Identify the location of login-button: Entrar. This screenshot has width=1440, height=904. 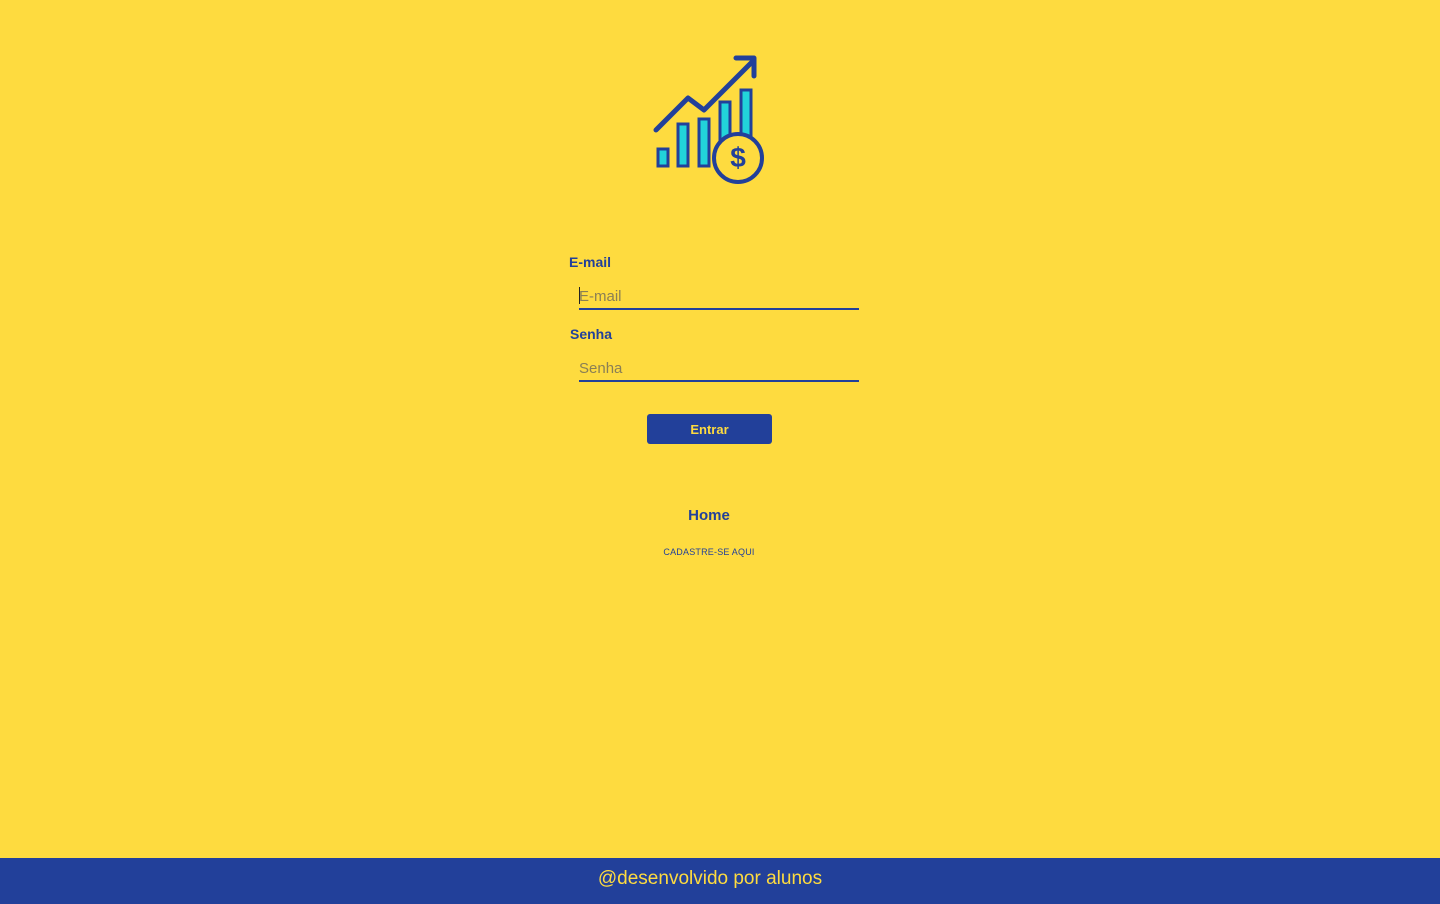
(709, 429).